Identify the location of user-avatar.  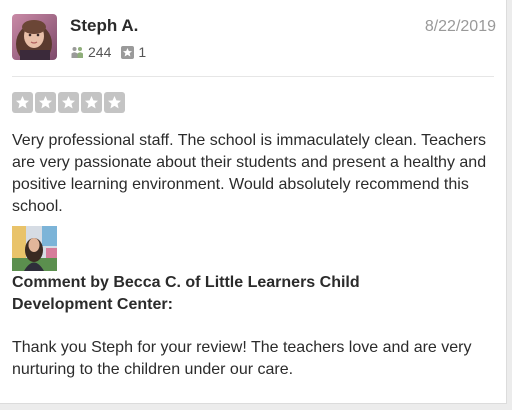
(34, 37).